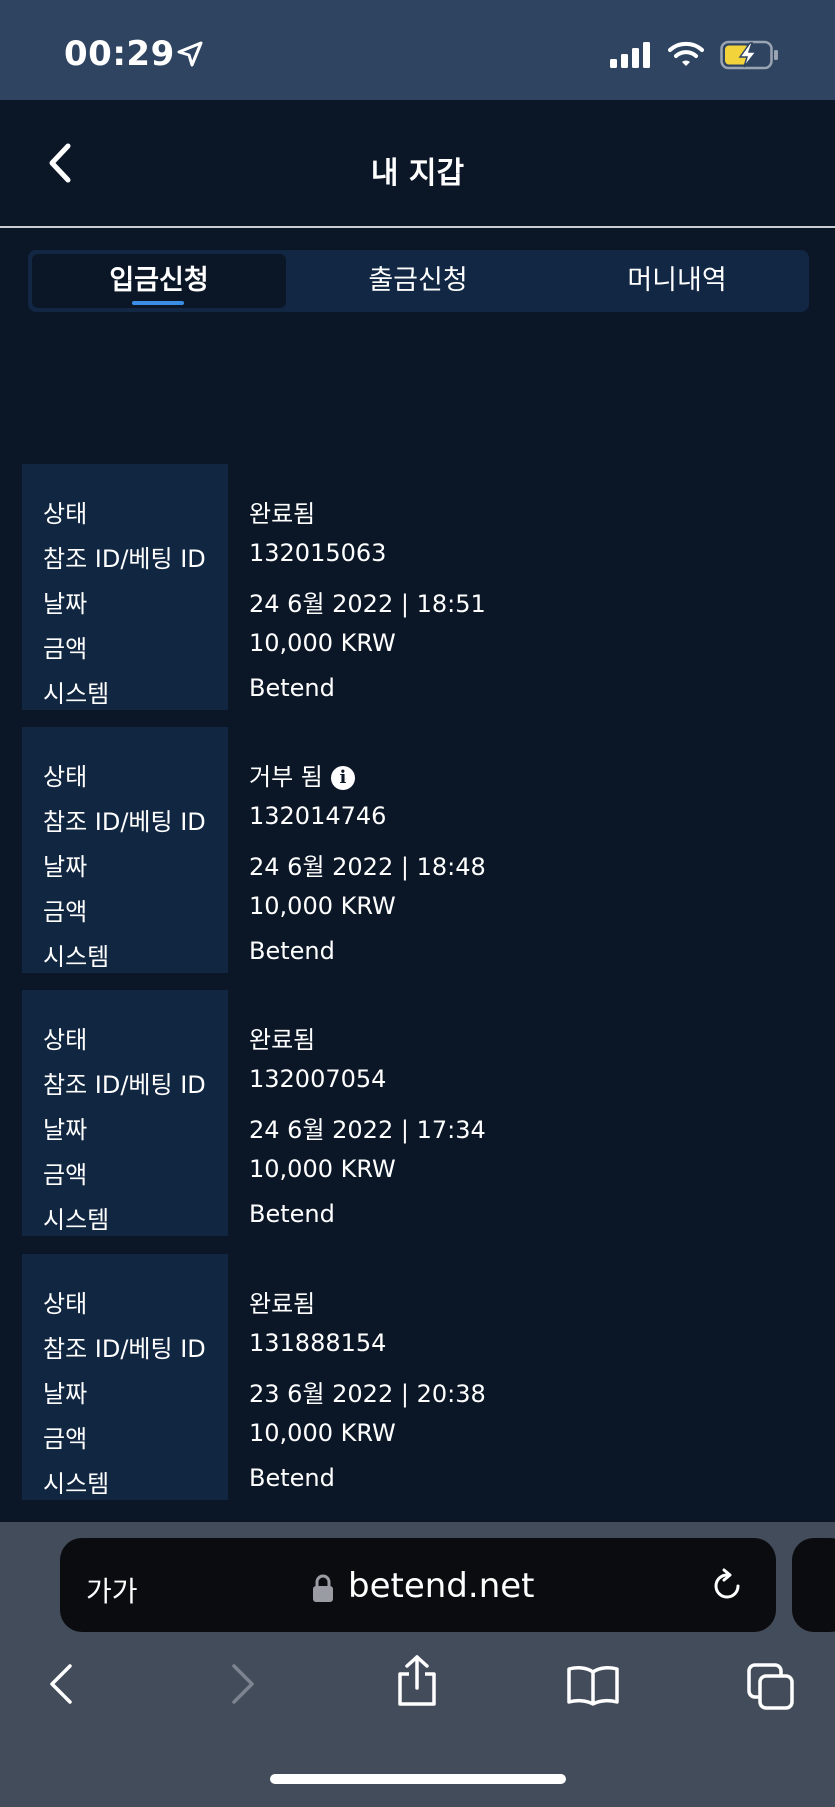 The width and height of the screenshot is (835, 1807). Describe the element at coordinates (112, 1590) in the screenshot. I see `text-size-button: 가가` at that location.